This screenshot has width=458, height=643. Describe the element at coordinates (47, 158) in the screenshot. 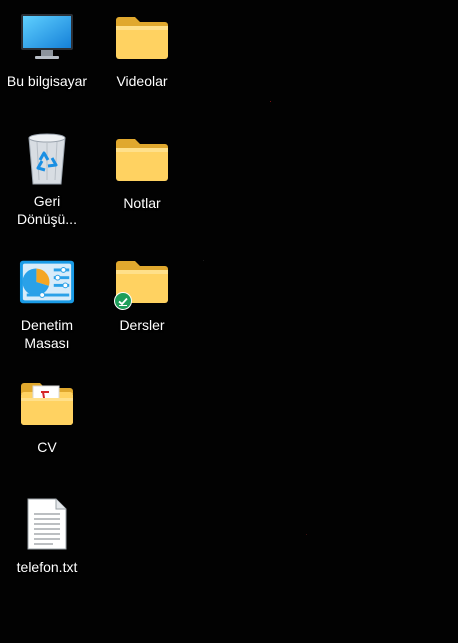

I see `recycle-bin-icon` at that location.